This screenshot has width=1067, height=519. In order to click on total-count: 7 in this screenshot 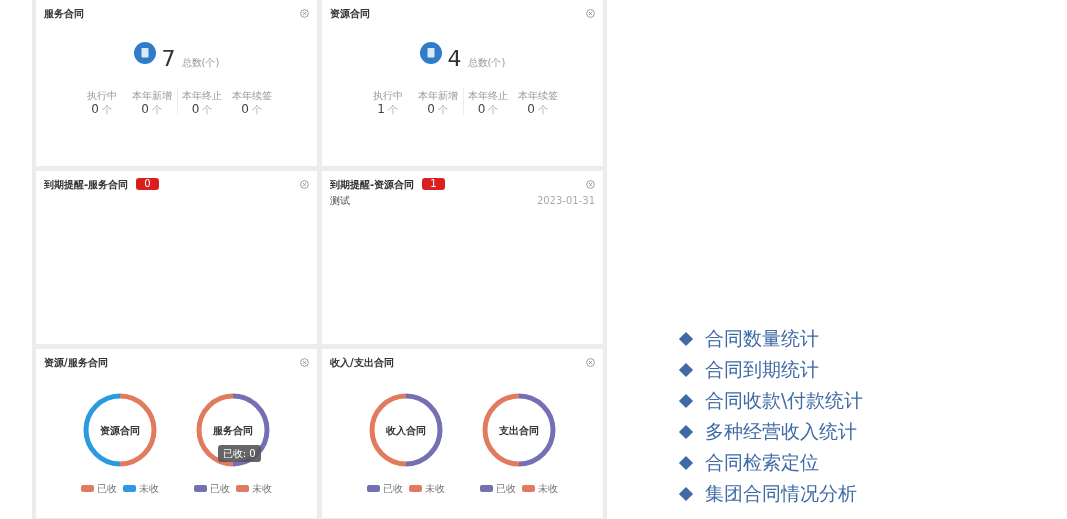, I will do `click(168, 59)`.